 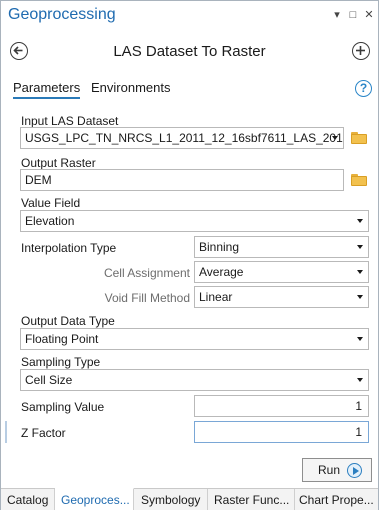 I want to click on pane-maximize-icon: □, so click(x=353, y=15).